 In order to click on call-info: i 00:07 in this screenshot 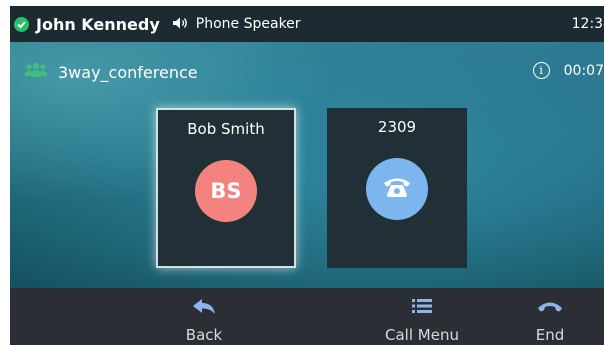, I will do `click(568, 70)`.